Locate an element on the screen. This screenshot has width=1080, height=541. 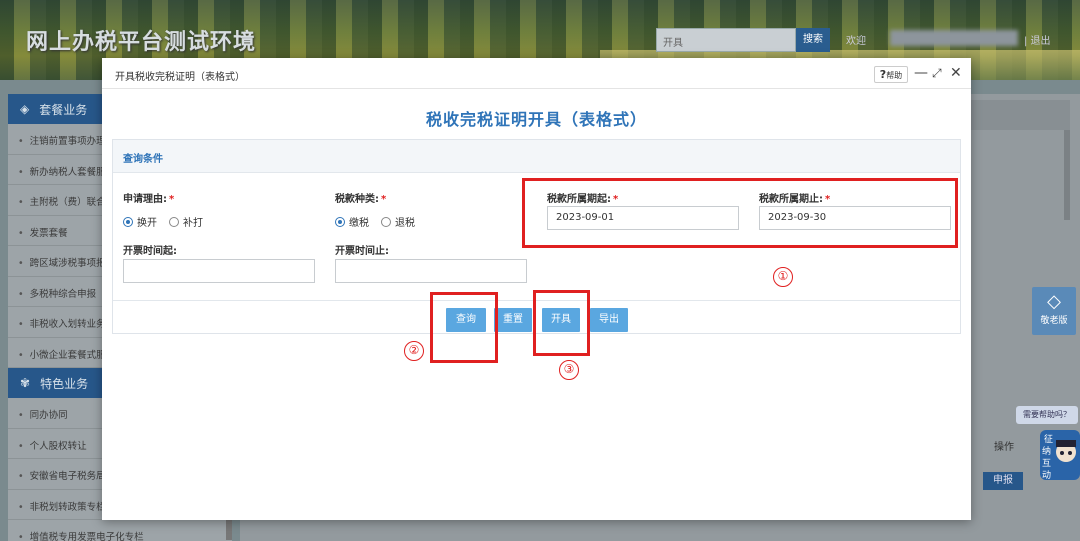
tax-type-radio-group: 缴税 退税 is located at coordinates (375, 221).